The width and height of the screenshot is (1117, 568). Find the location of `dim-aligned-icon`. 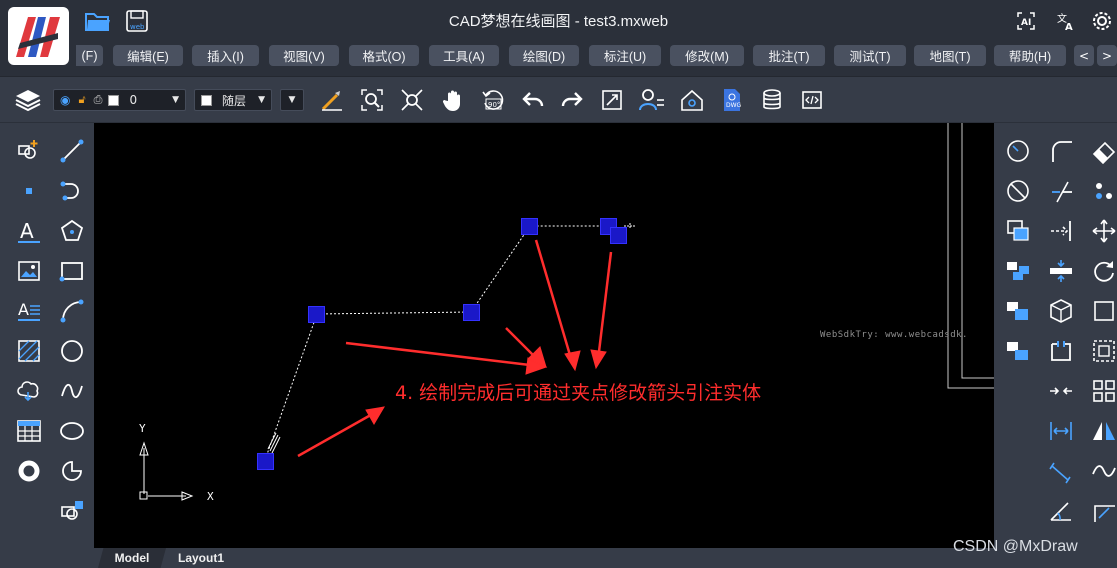

dim-aligned-icon is located at coordinates (1061, 471).